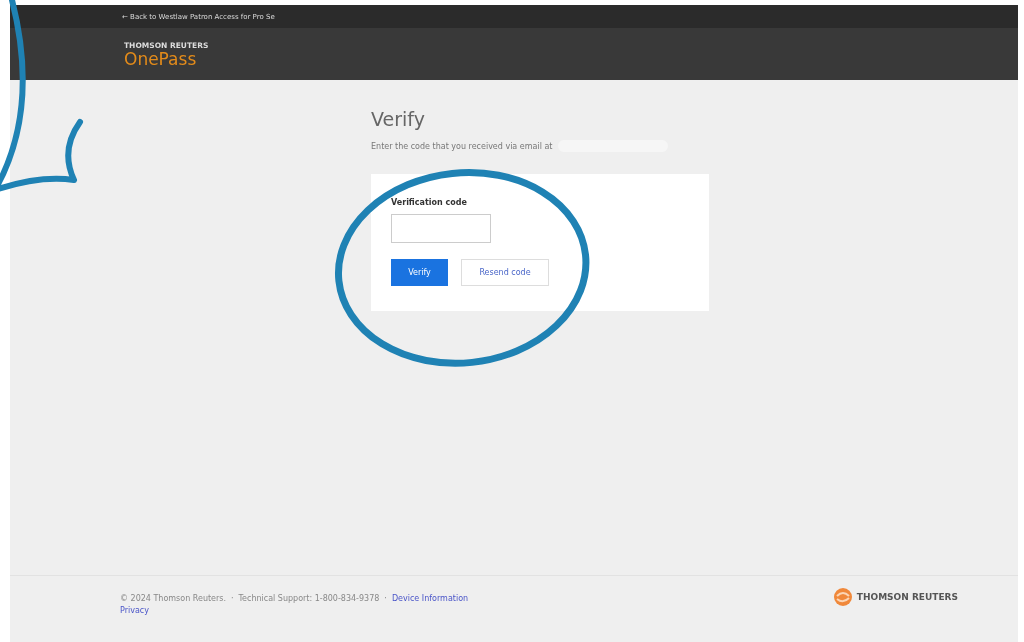 The height and width of the screenshot is (642, 1024). Describe the element at coordinates (173, 598) in the screenshot. I see `copyright-text: © 2024 Thomson Reuters.` at that location.